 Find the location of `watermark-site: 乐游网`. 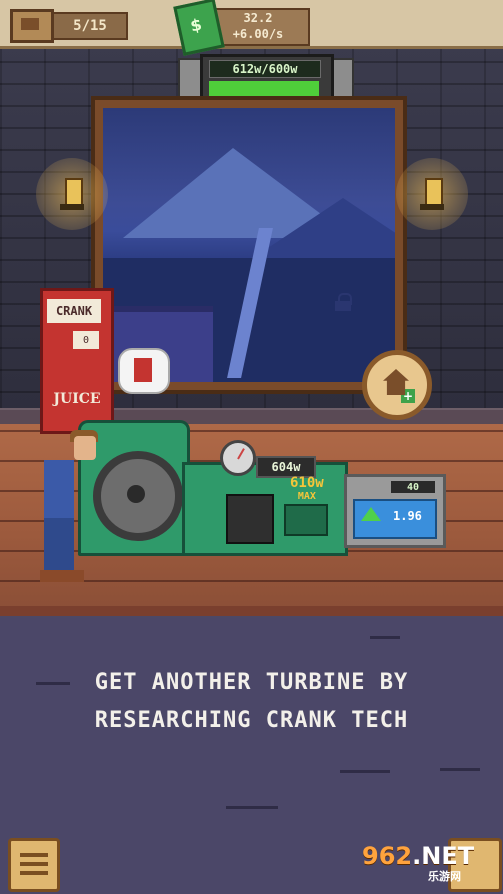

watermark-site: 乐游网 is located at coordinates (444, 876).